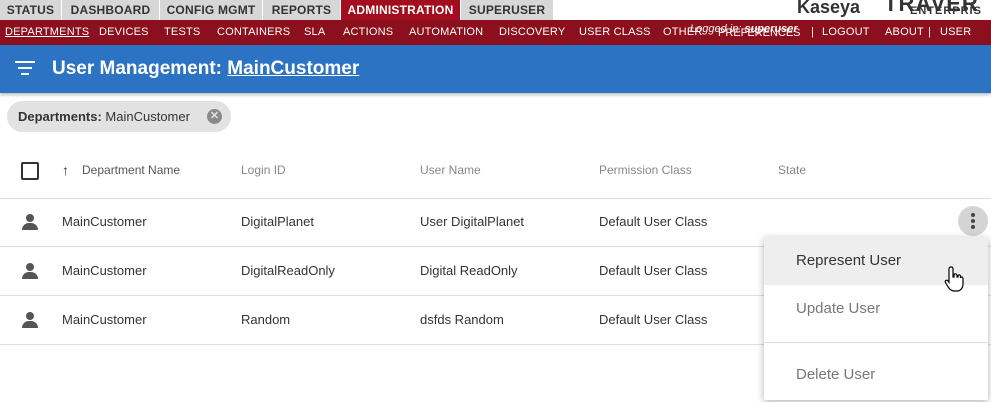 This screenshot has height=402, width=991. What do you see at coordinates (368, 32) in the screenshot?
I see `nav-actions: ACTIONS` at bounding box center [368, 32].